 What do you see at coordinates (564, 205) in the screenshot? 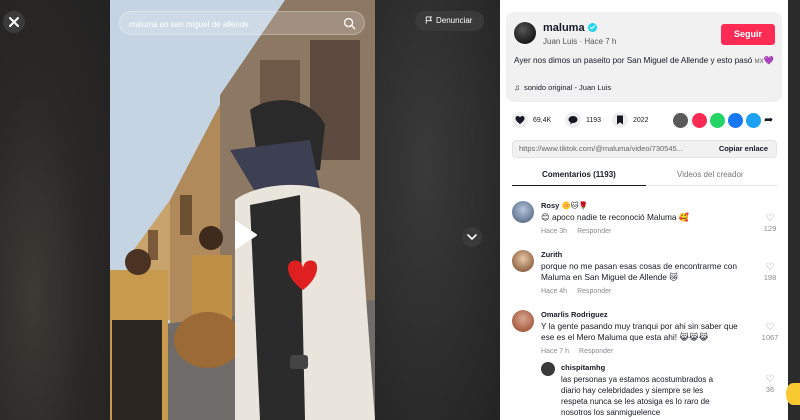
I see `commenter-name: Rosy 🌼🐱🌹` at bounding box center [564, 205].